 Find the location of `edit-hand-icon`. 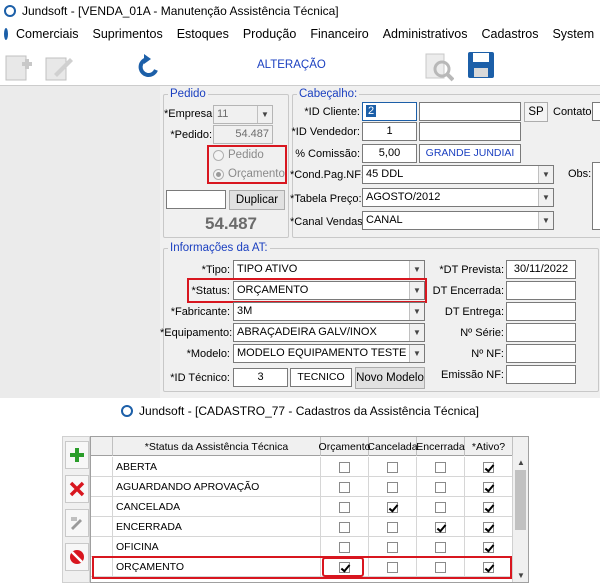

edit-hand-icon is located at coordinates (76, 523).